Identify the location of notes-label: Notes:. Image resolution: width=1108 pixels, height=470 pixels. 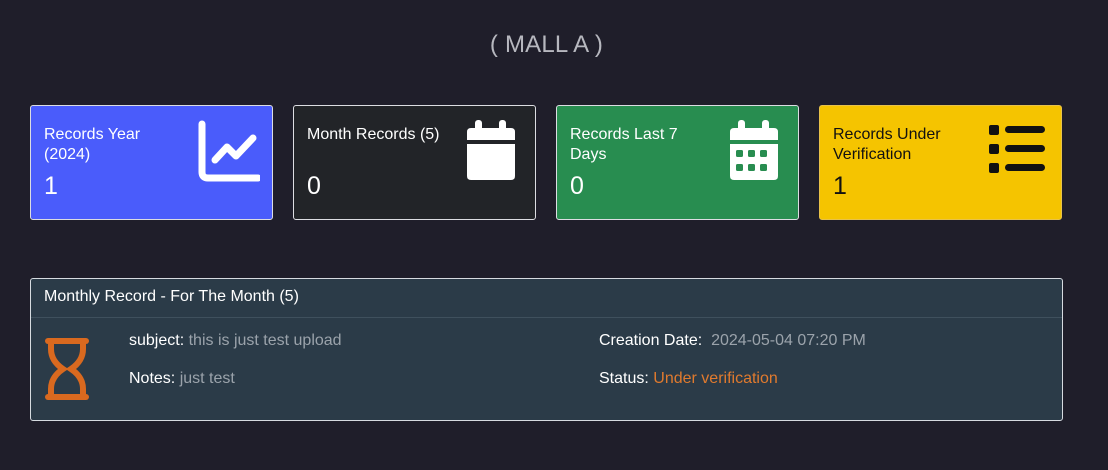
(152, 378).